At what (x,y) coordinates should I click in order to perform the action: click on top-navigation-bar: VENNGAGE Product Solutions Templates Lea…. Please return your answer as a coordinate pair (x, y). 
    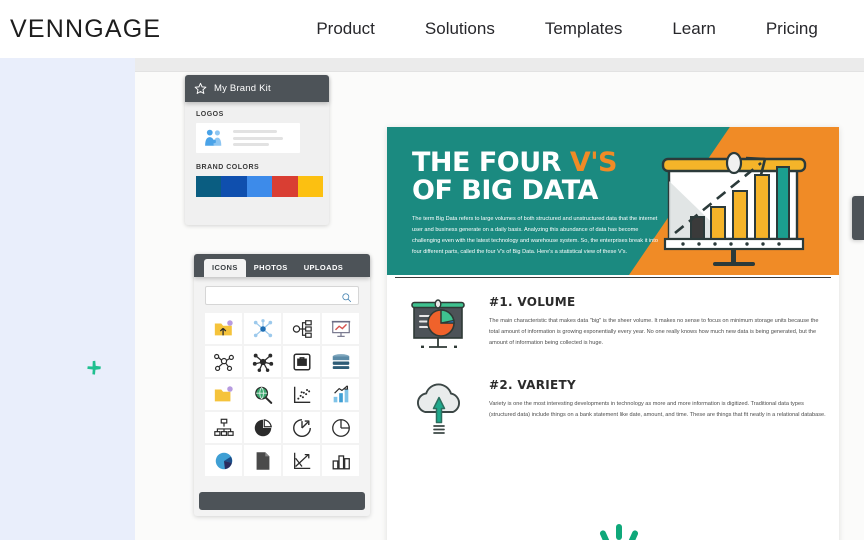
    Looking at the image, I should click on (432, 29).